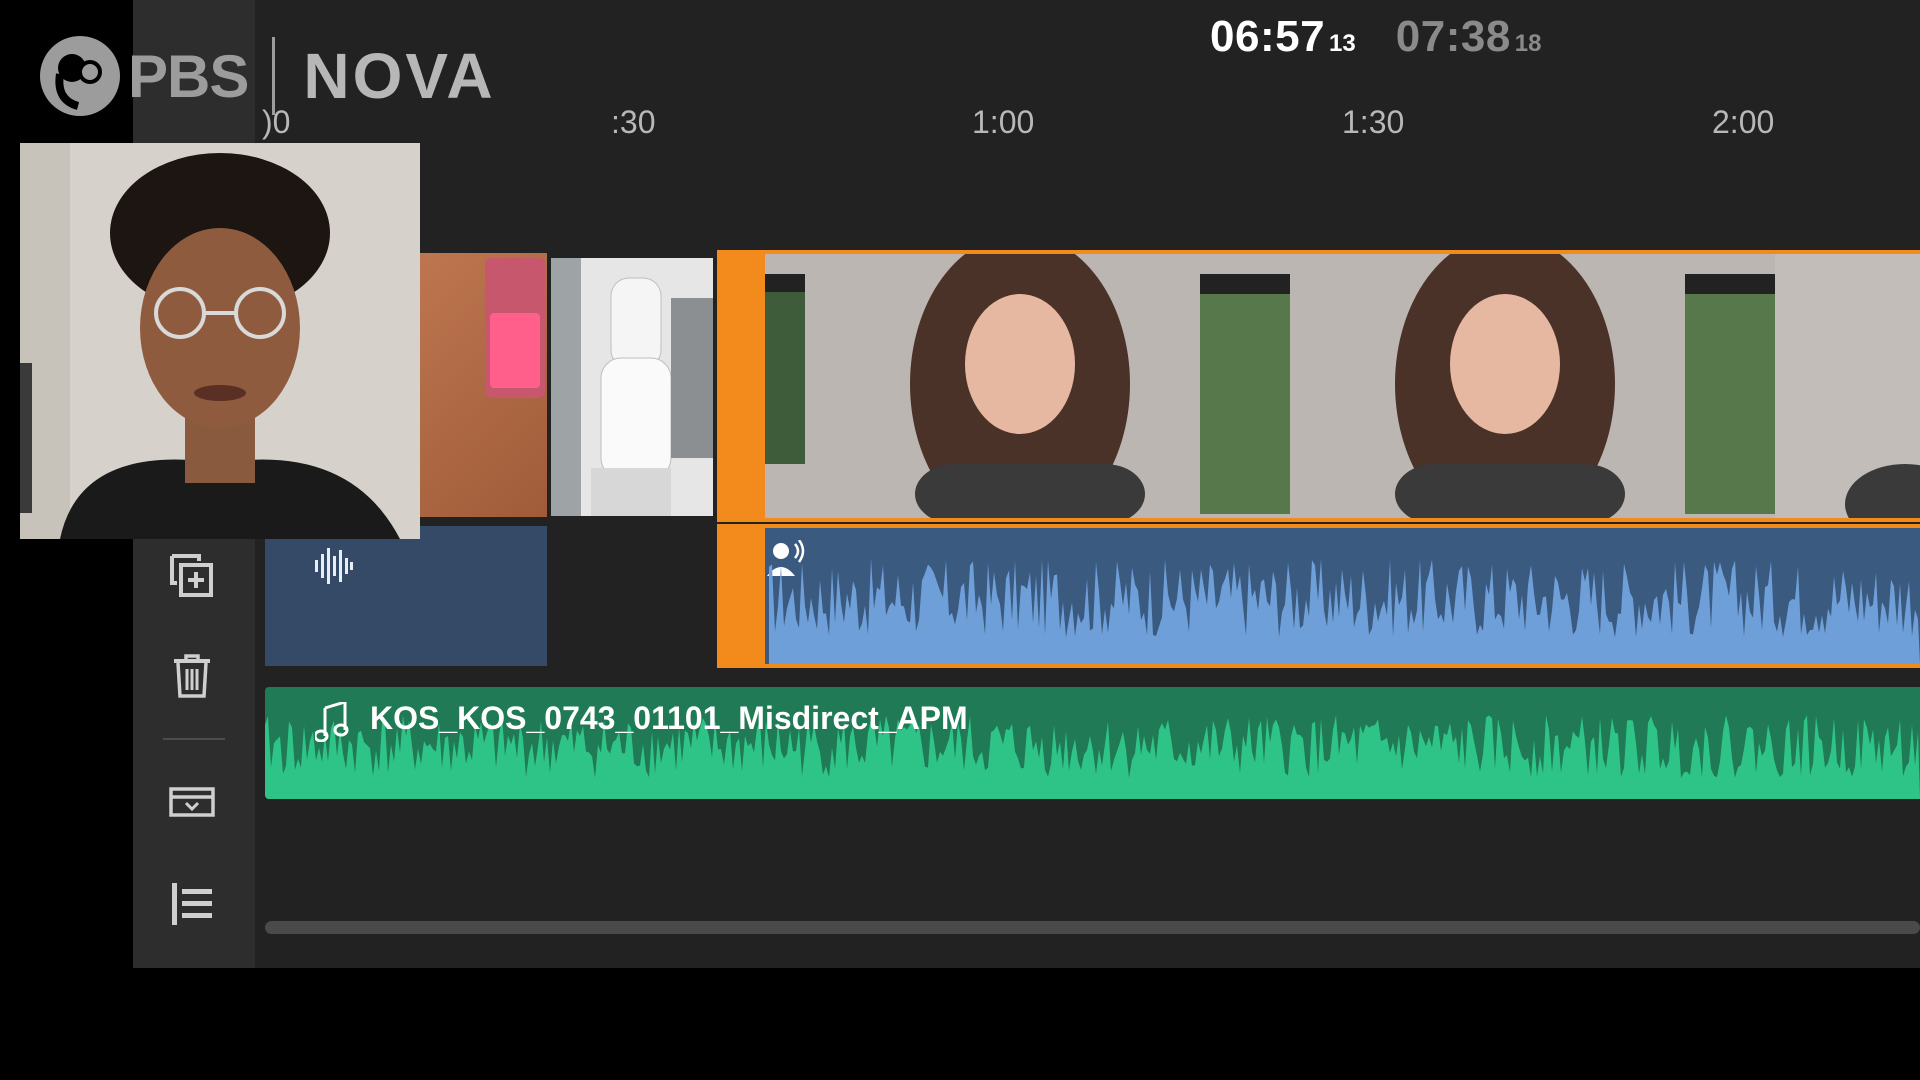 The width and height of the screenshot is (1920, 1080). Describe the element at coordinates (334, 566) in the screenshot. I see `audio-waveform-icon` at that location.